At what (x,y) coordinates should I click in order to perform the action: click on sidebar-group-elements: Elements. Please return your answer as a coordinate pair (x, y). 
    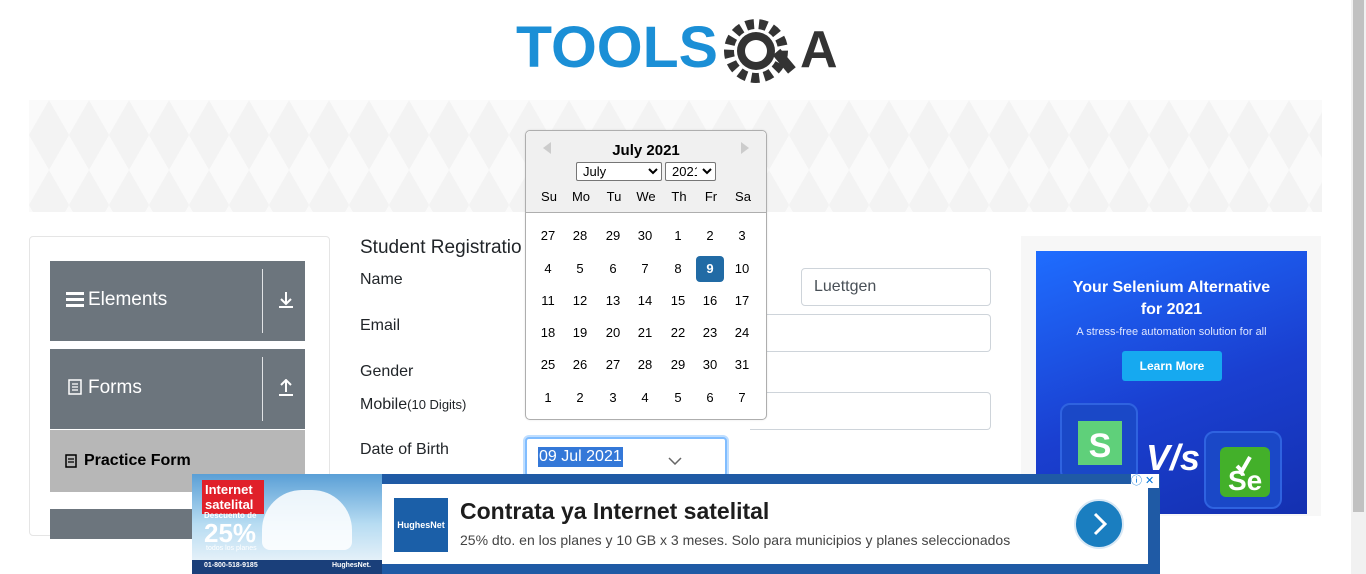
    Looking at the image, I should click on (177, 301).